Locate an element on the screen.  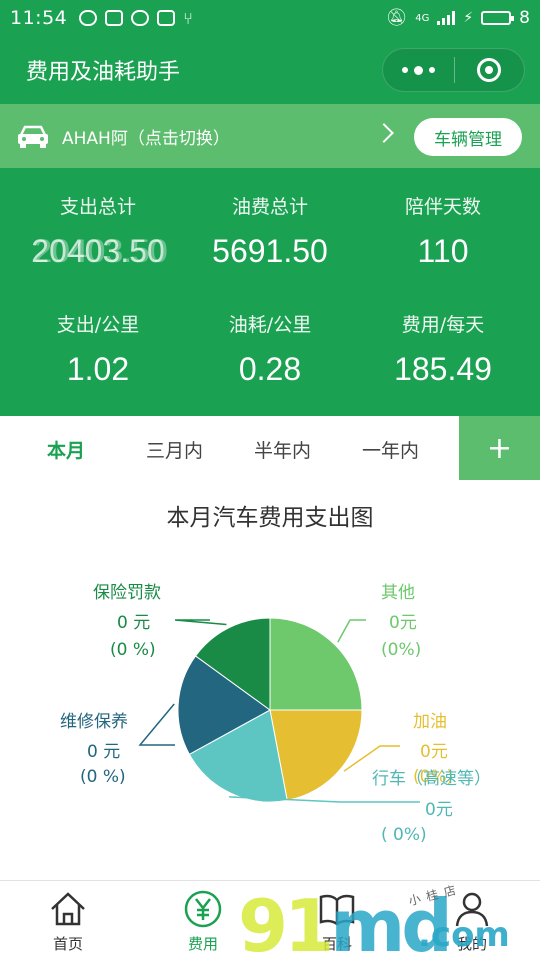
pie-chart is located at coordinates (279, 710).